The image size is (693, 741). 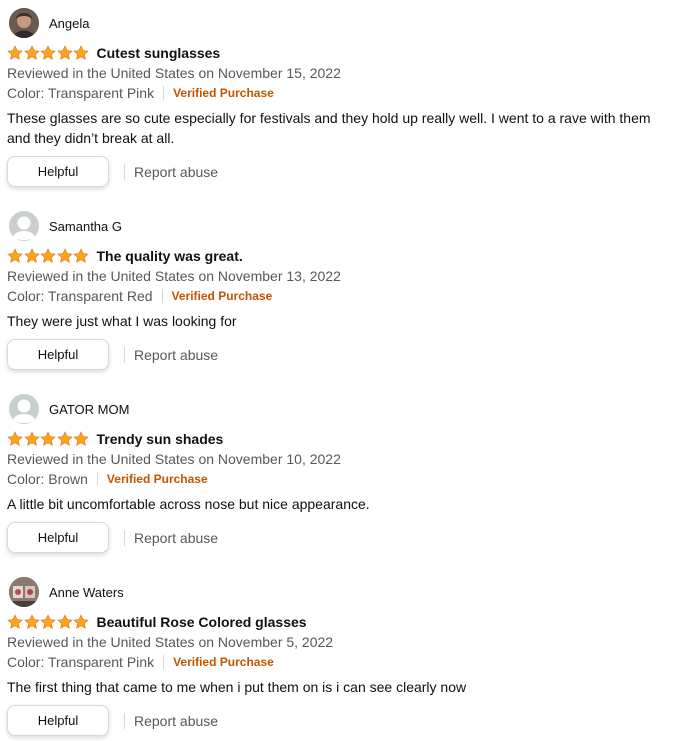 I want to click on reviewer-profile: Angela, so click(x=49, y=23).